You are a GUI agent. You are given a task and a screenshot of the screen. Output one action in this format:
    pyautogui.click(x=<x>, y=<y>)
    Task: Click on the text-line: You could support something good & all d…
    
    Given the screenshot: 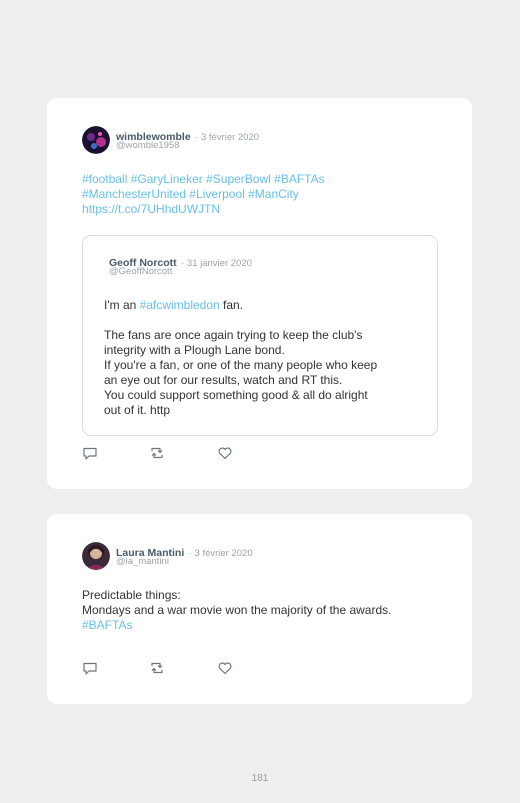 What is the action you would take?
    pyautogui.click(x=240, y=395)
    